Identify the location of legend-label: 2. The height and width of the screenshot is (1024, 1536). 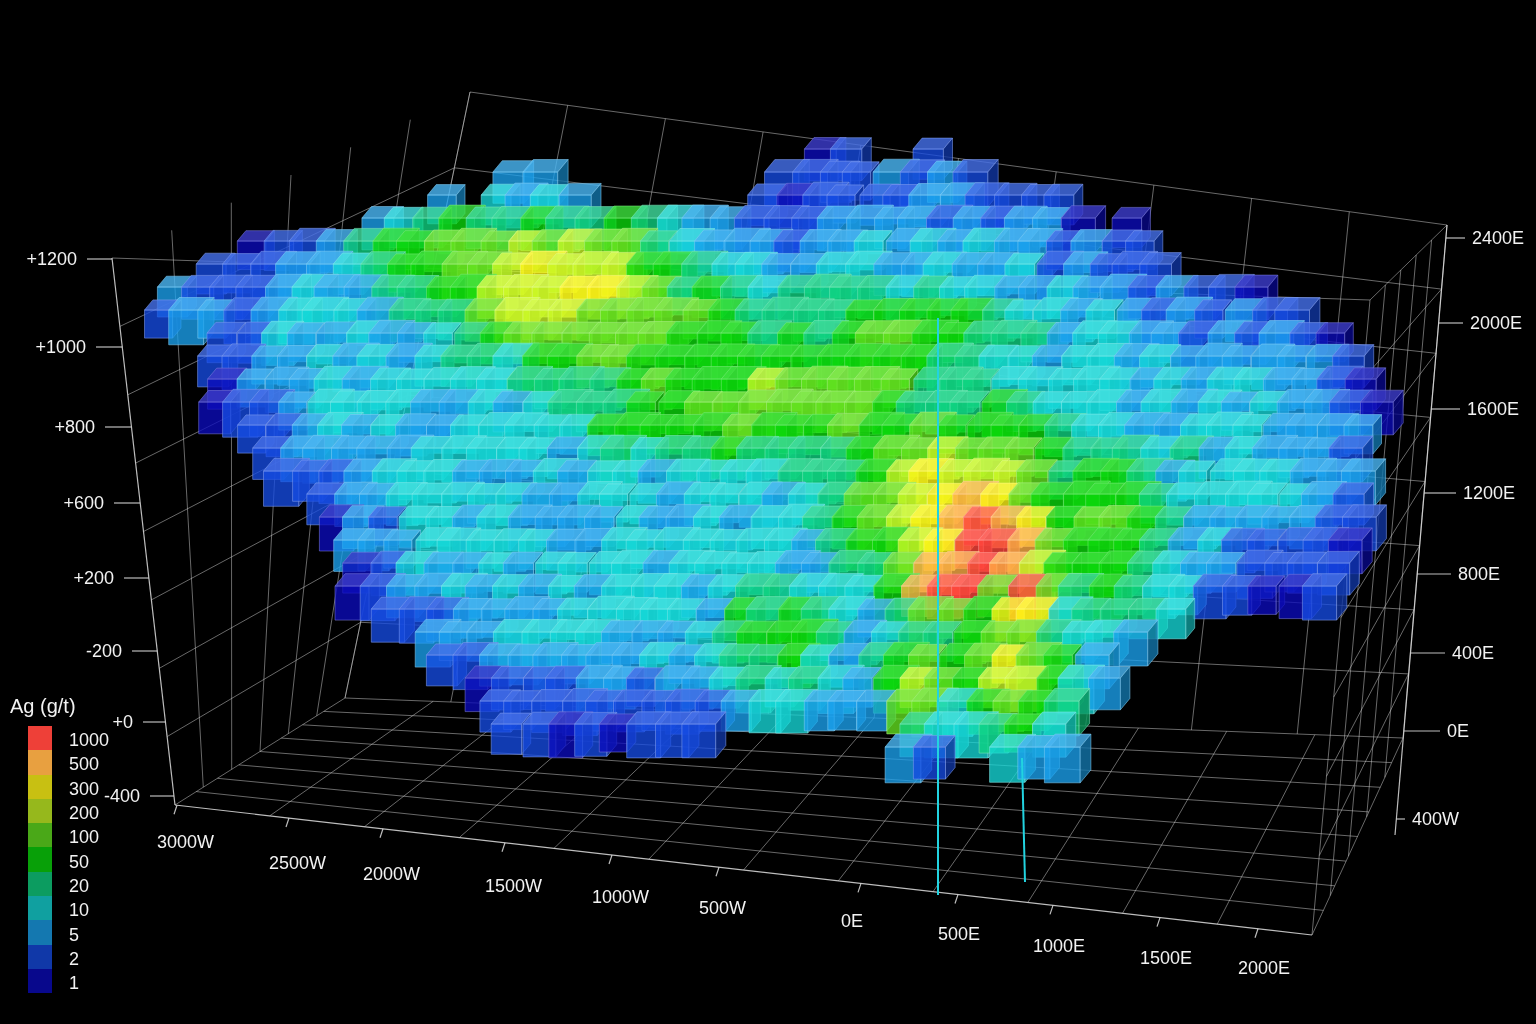
(74, 958).